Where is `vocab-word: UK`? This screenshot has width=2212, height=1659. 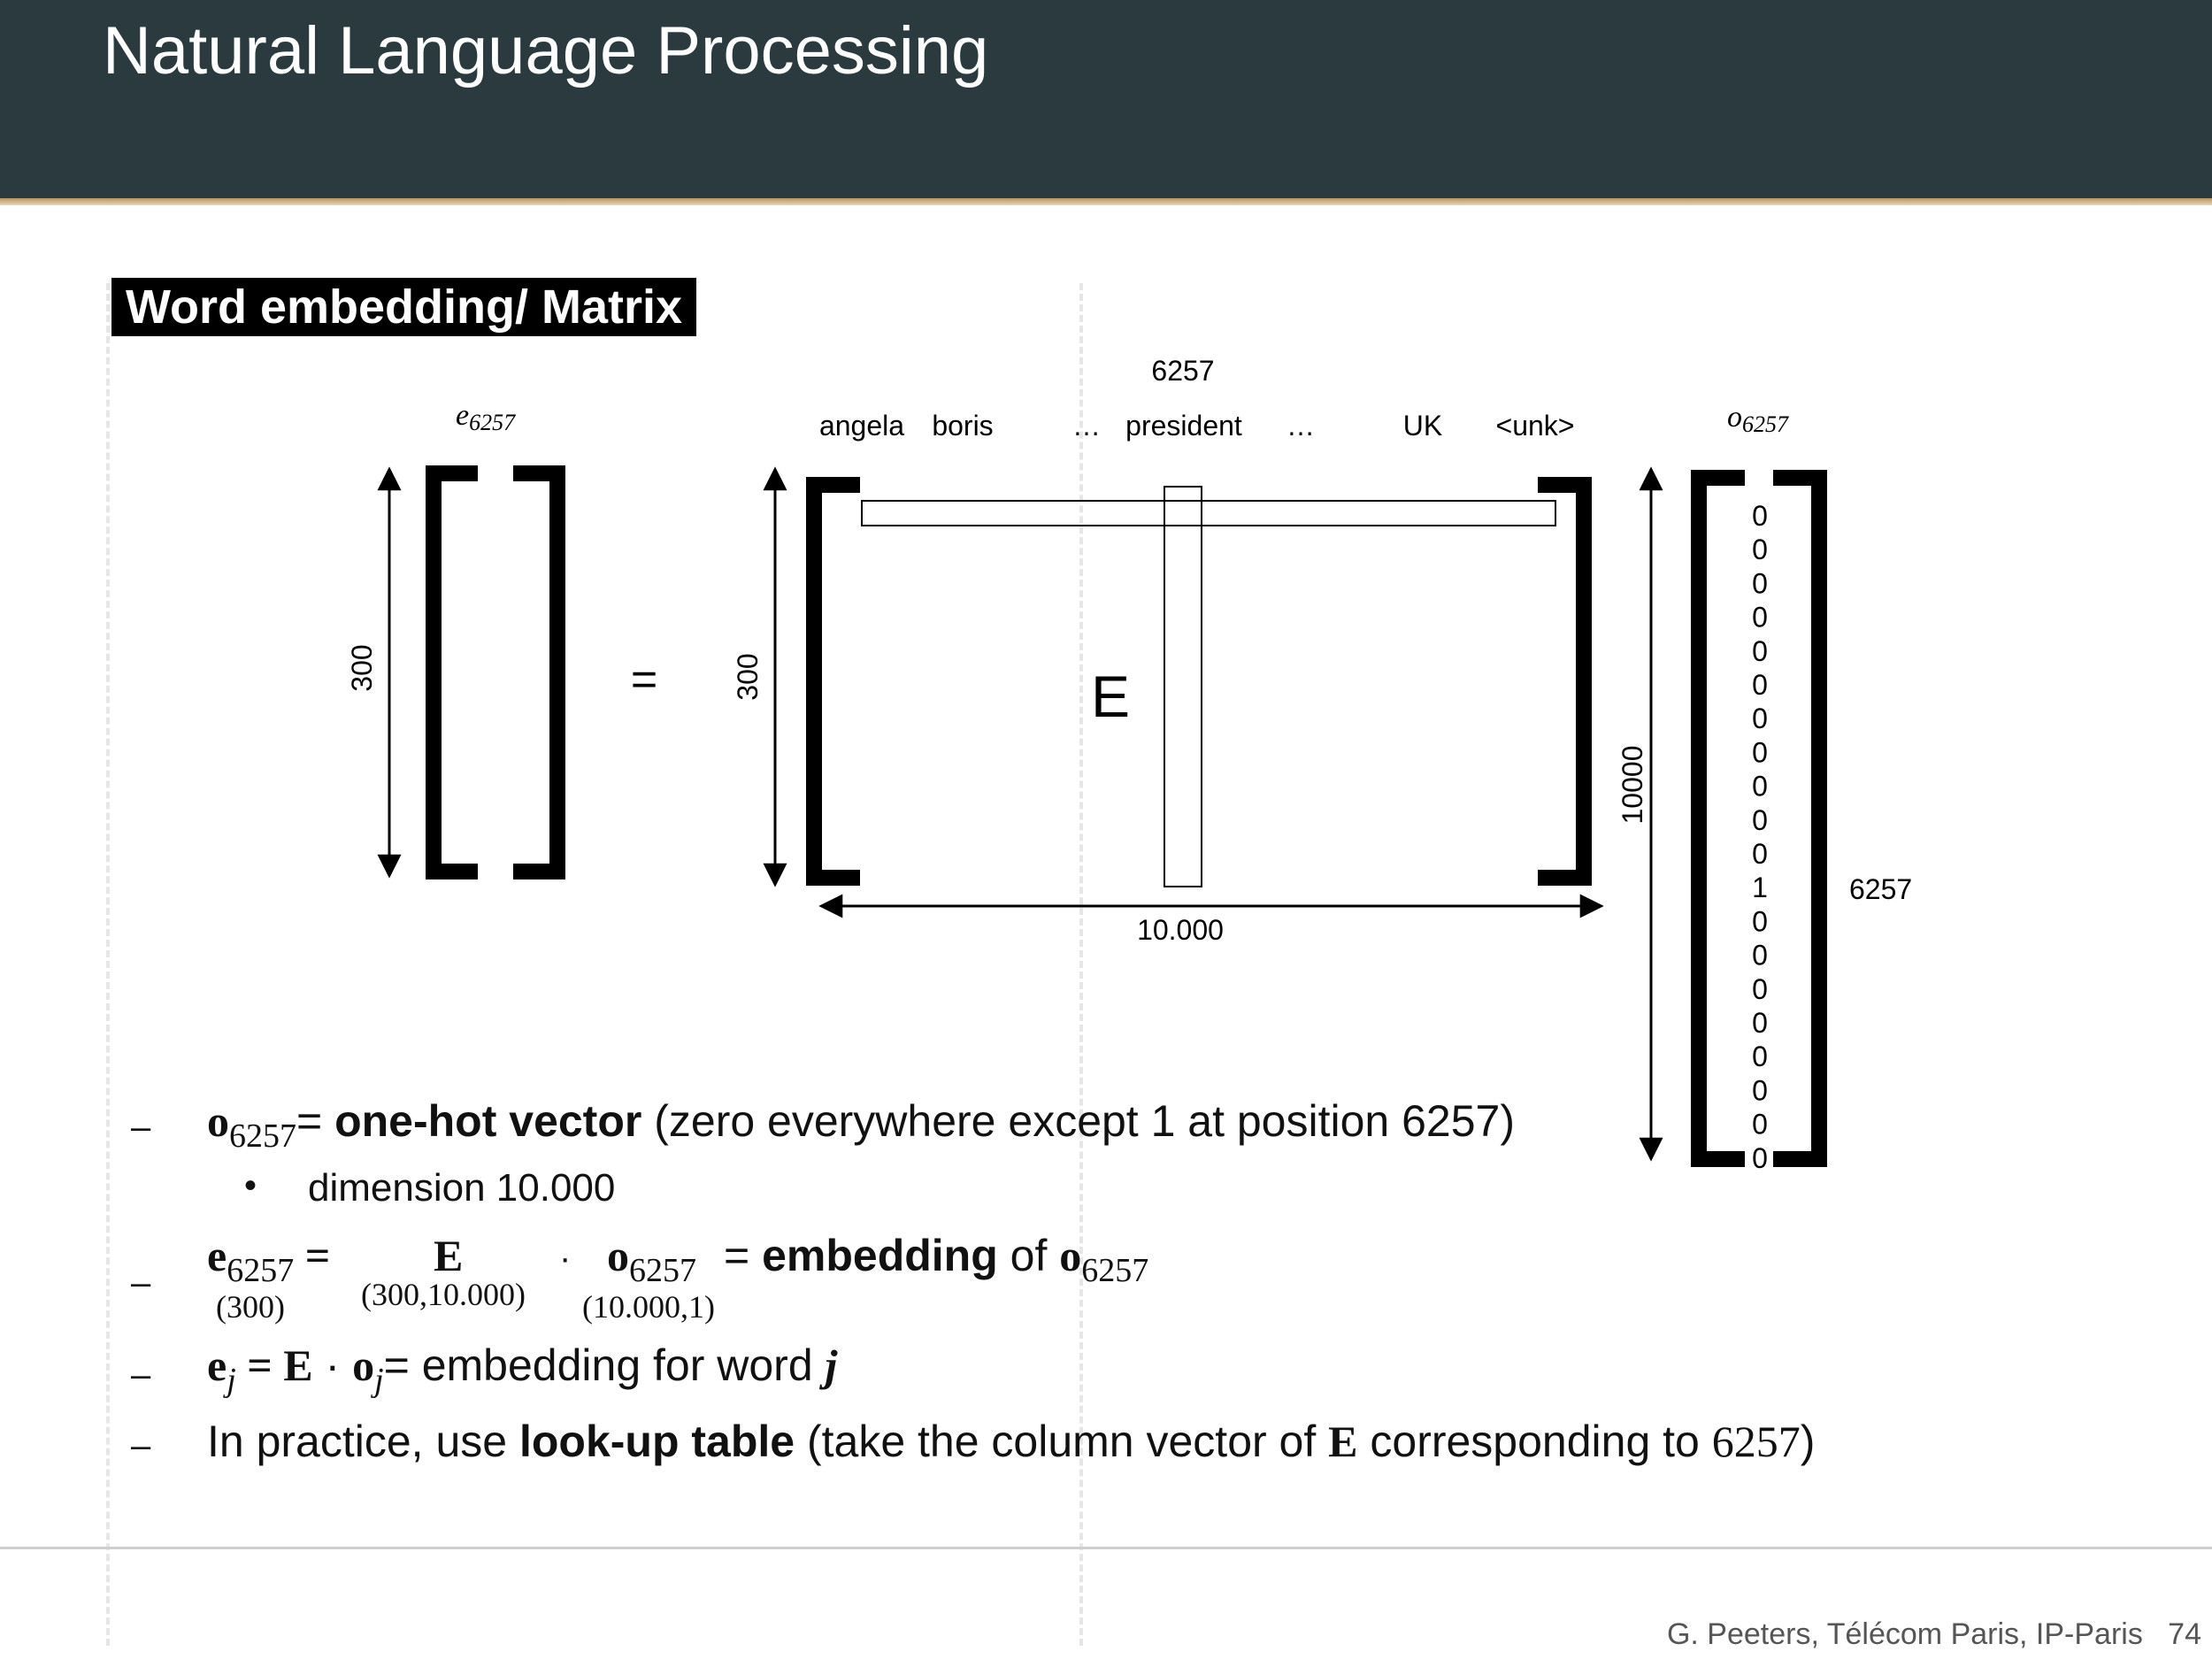 vocab-word: UK is located at coordinates (1423, 426).